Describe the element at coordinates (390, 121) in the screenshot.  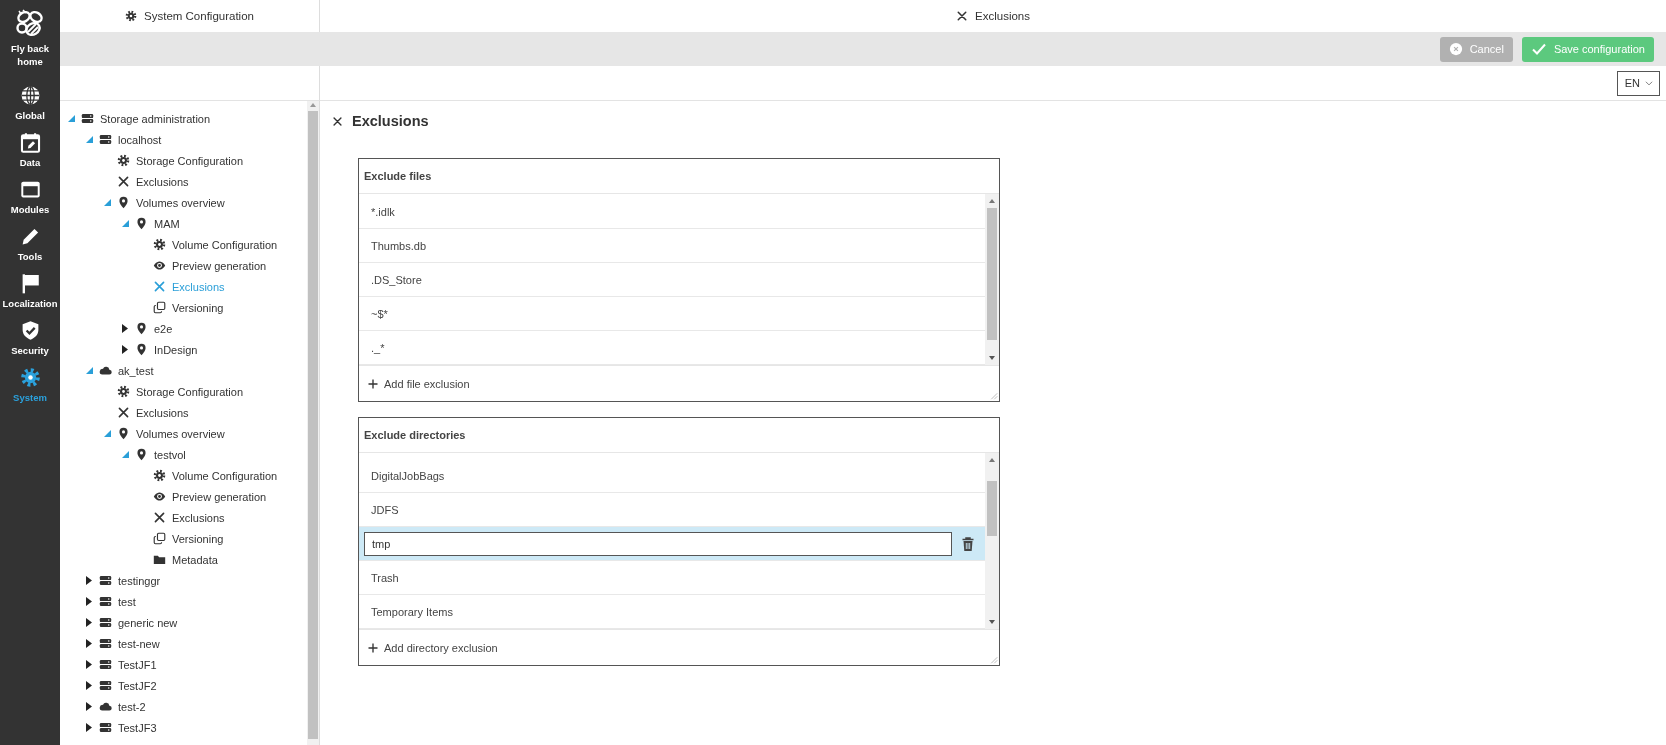
I see `page-title: Exclusions` at that location.